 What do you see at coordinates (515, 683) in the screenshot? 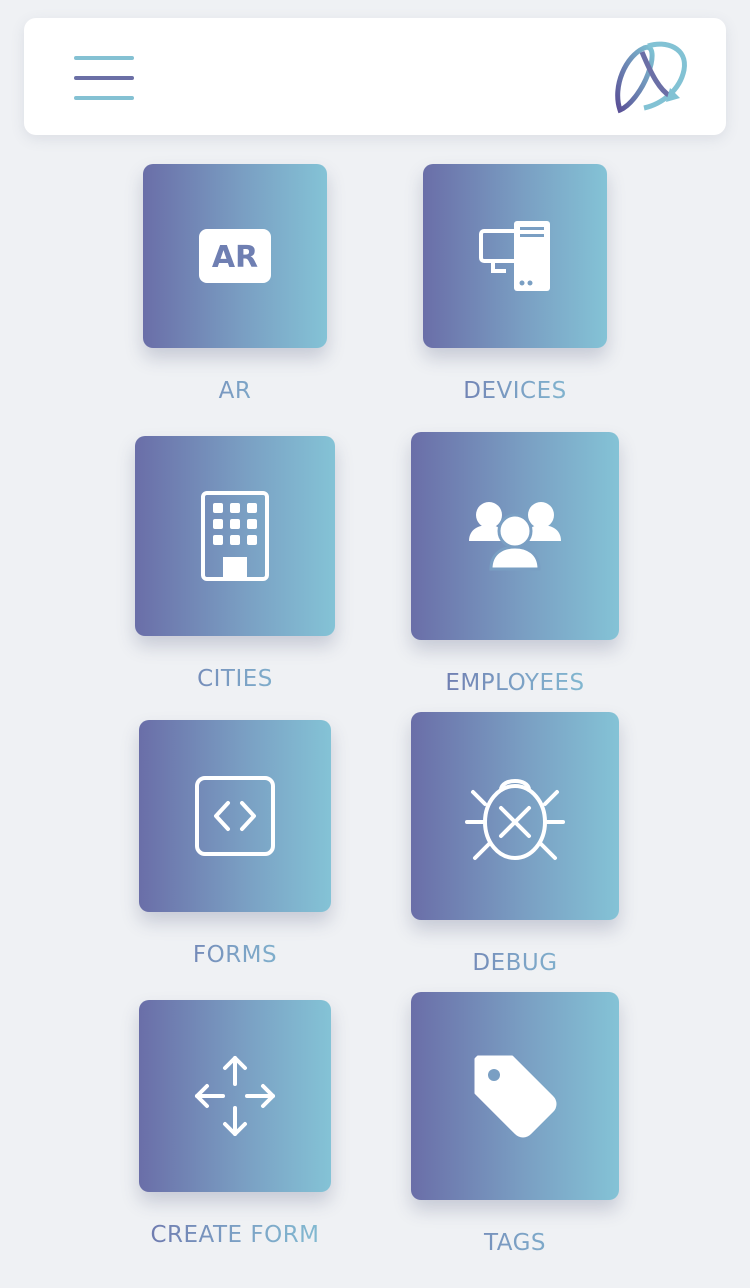
I see `employees-label: EMPLOYEES` at bounding box center [515, 683].